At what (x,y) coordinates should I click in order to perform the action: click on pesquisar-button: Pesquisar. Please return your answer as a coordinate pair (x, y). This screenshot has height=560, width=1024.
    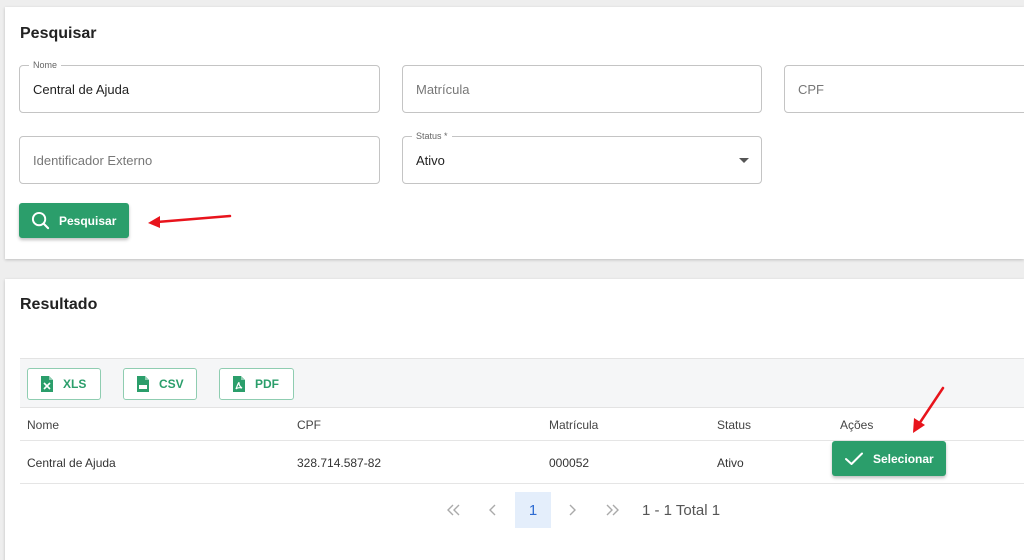
    Looking at the image, I should click on (74, 220).